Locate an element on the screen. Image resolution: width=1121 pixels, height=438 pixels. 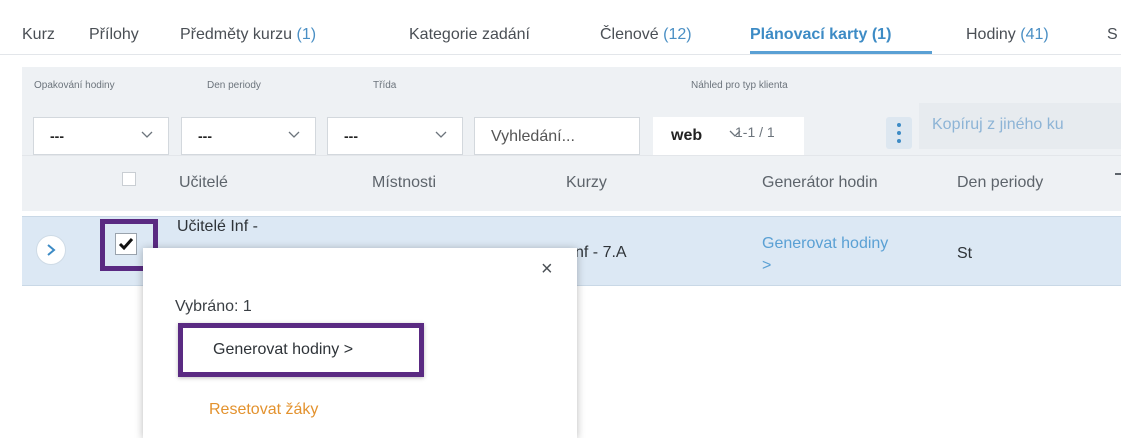
row-period-day: St is located at coordinates (965, 253).